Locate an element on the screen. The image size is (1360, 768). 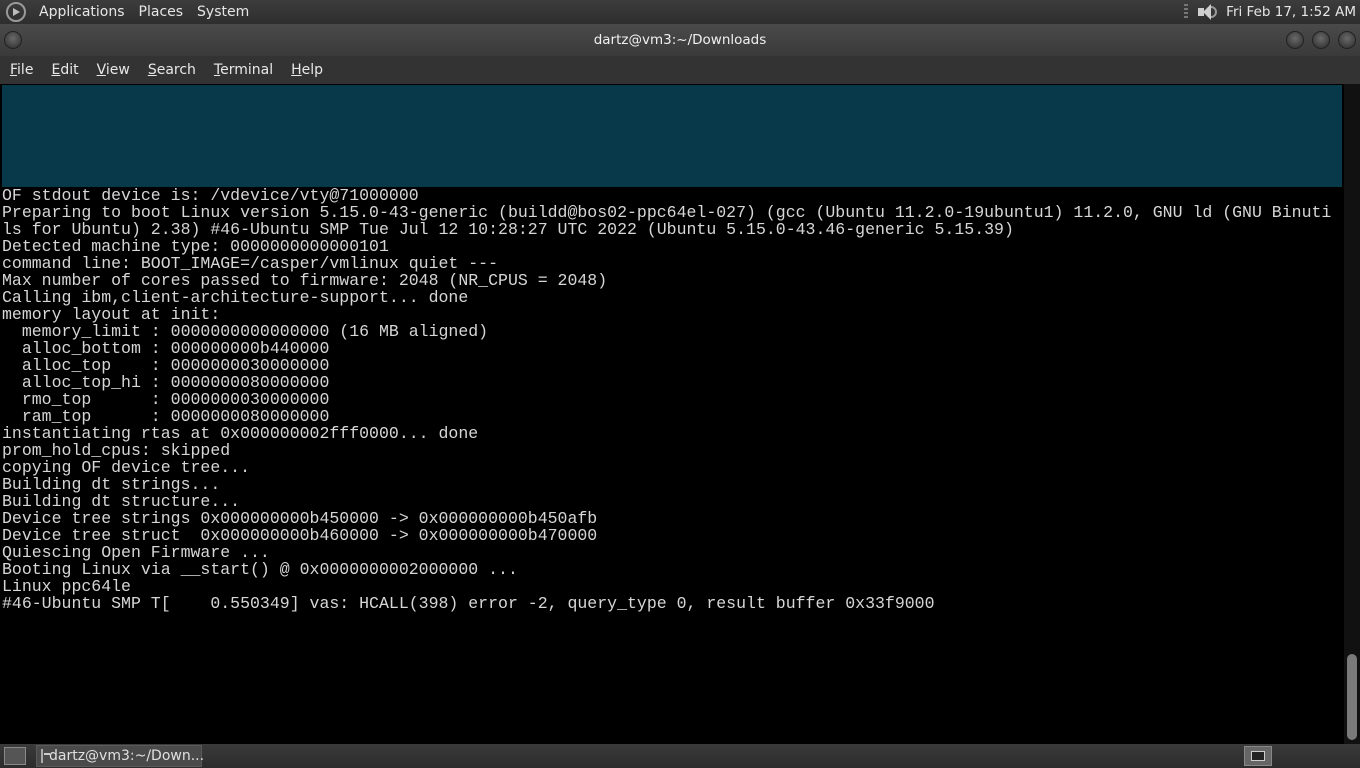
menu-search: Search is located at coordinates (172, 70).